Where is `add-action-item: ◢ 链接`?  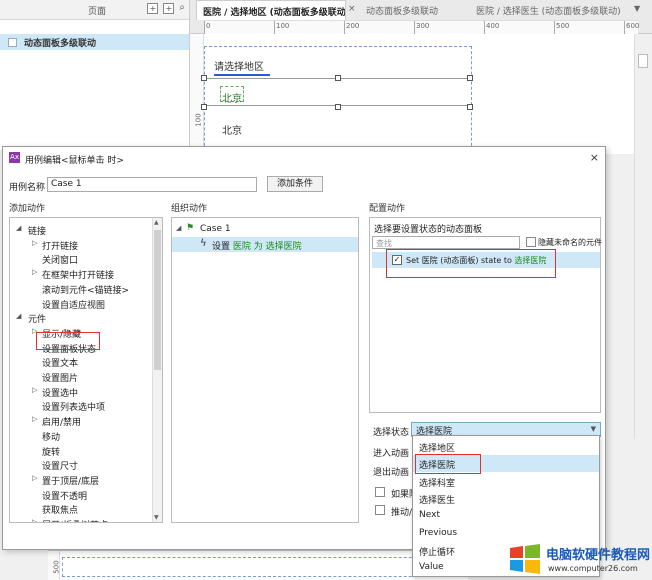 add-action-item: ◢ 链接 is located at coordinates (80, 229).